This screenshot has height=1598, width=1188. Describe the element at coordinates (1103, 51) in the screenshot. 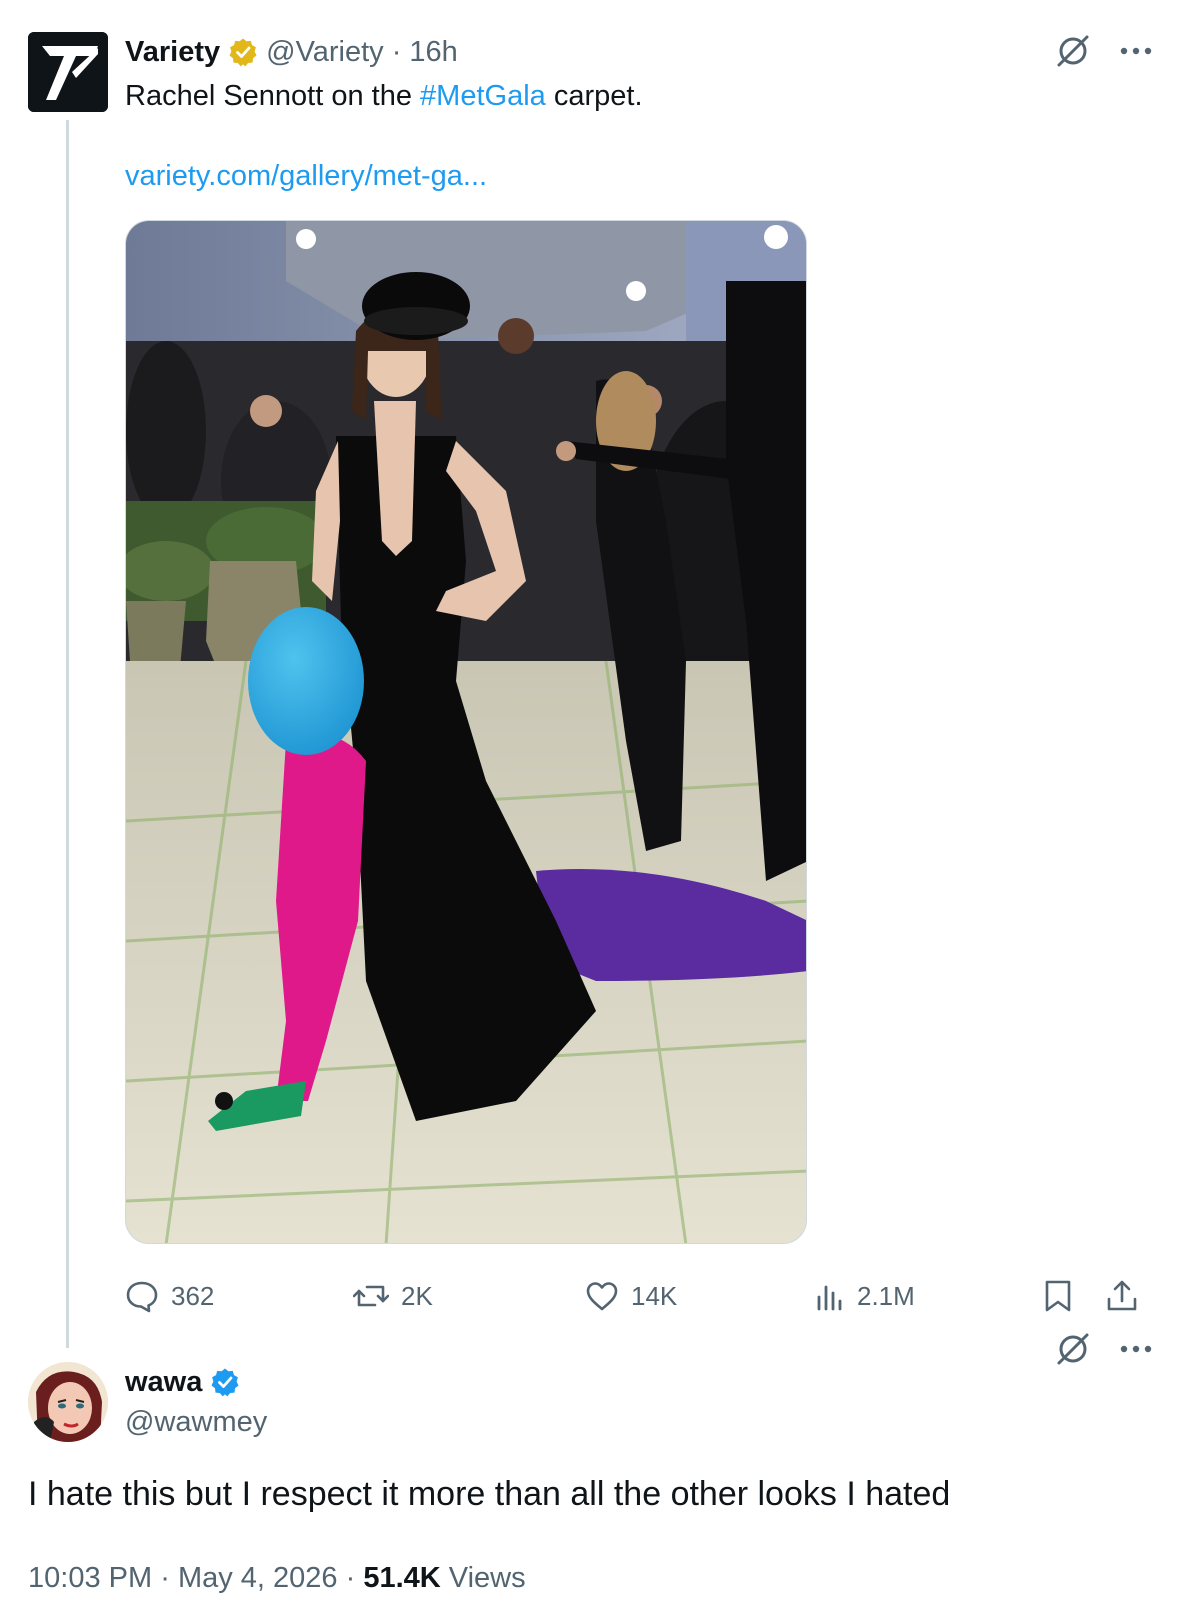

I see `tweet1-top-icons` at that location.